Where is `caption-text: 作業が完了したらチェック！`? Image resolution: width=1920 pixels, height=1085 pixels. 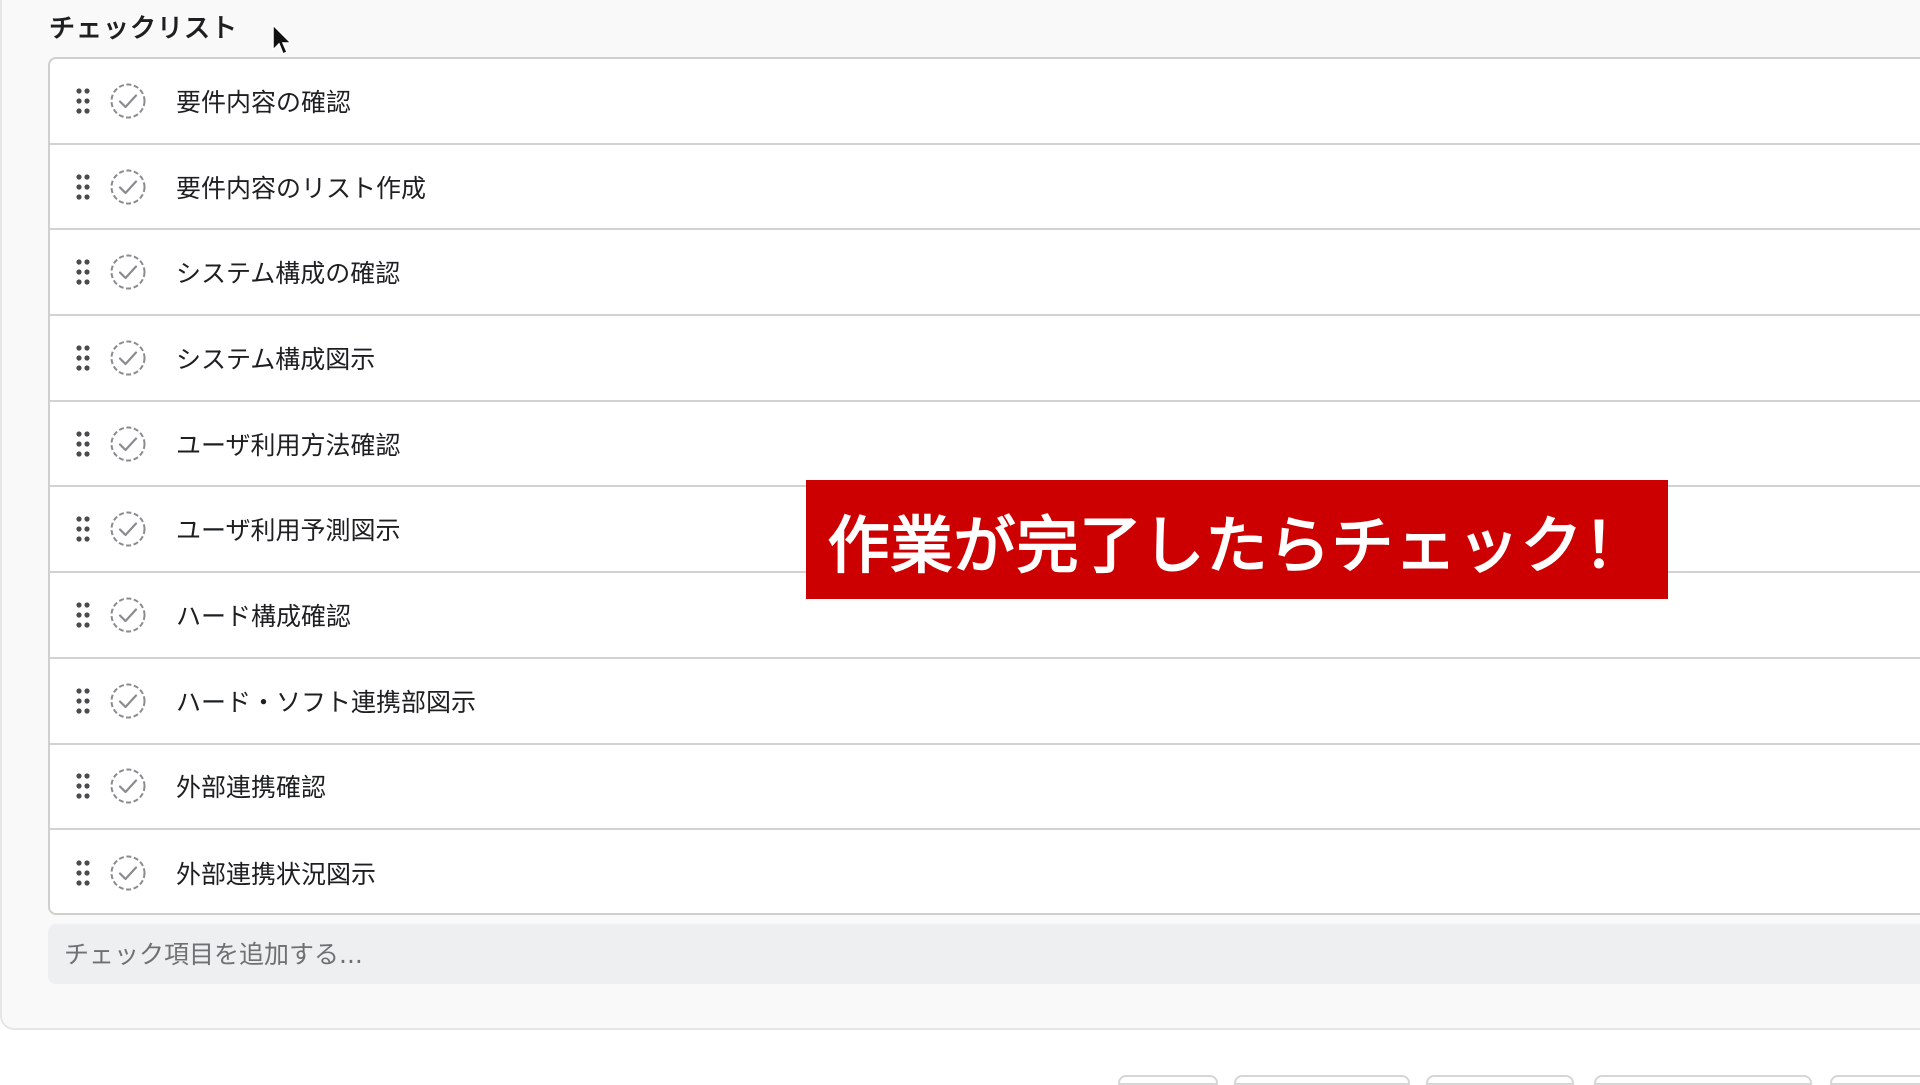
caption-text: 作業が完了したらチェック！ is located at coordinates (1237, 545).